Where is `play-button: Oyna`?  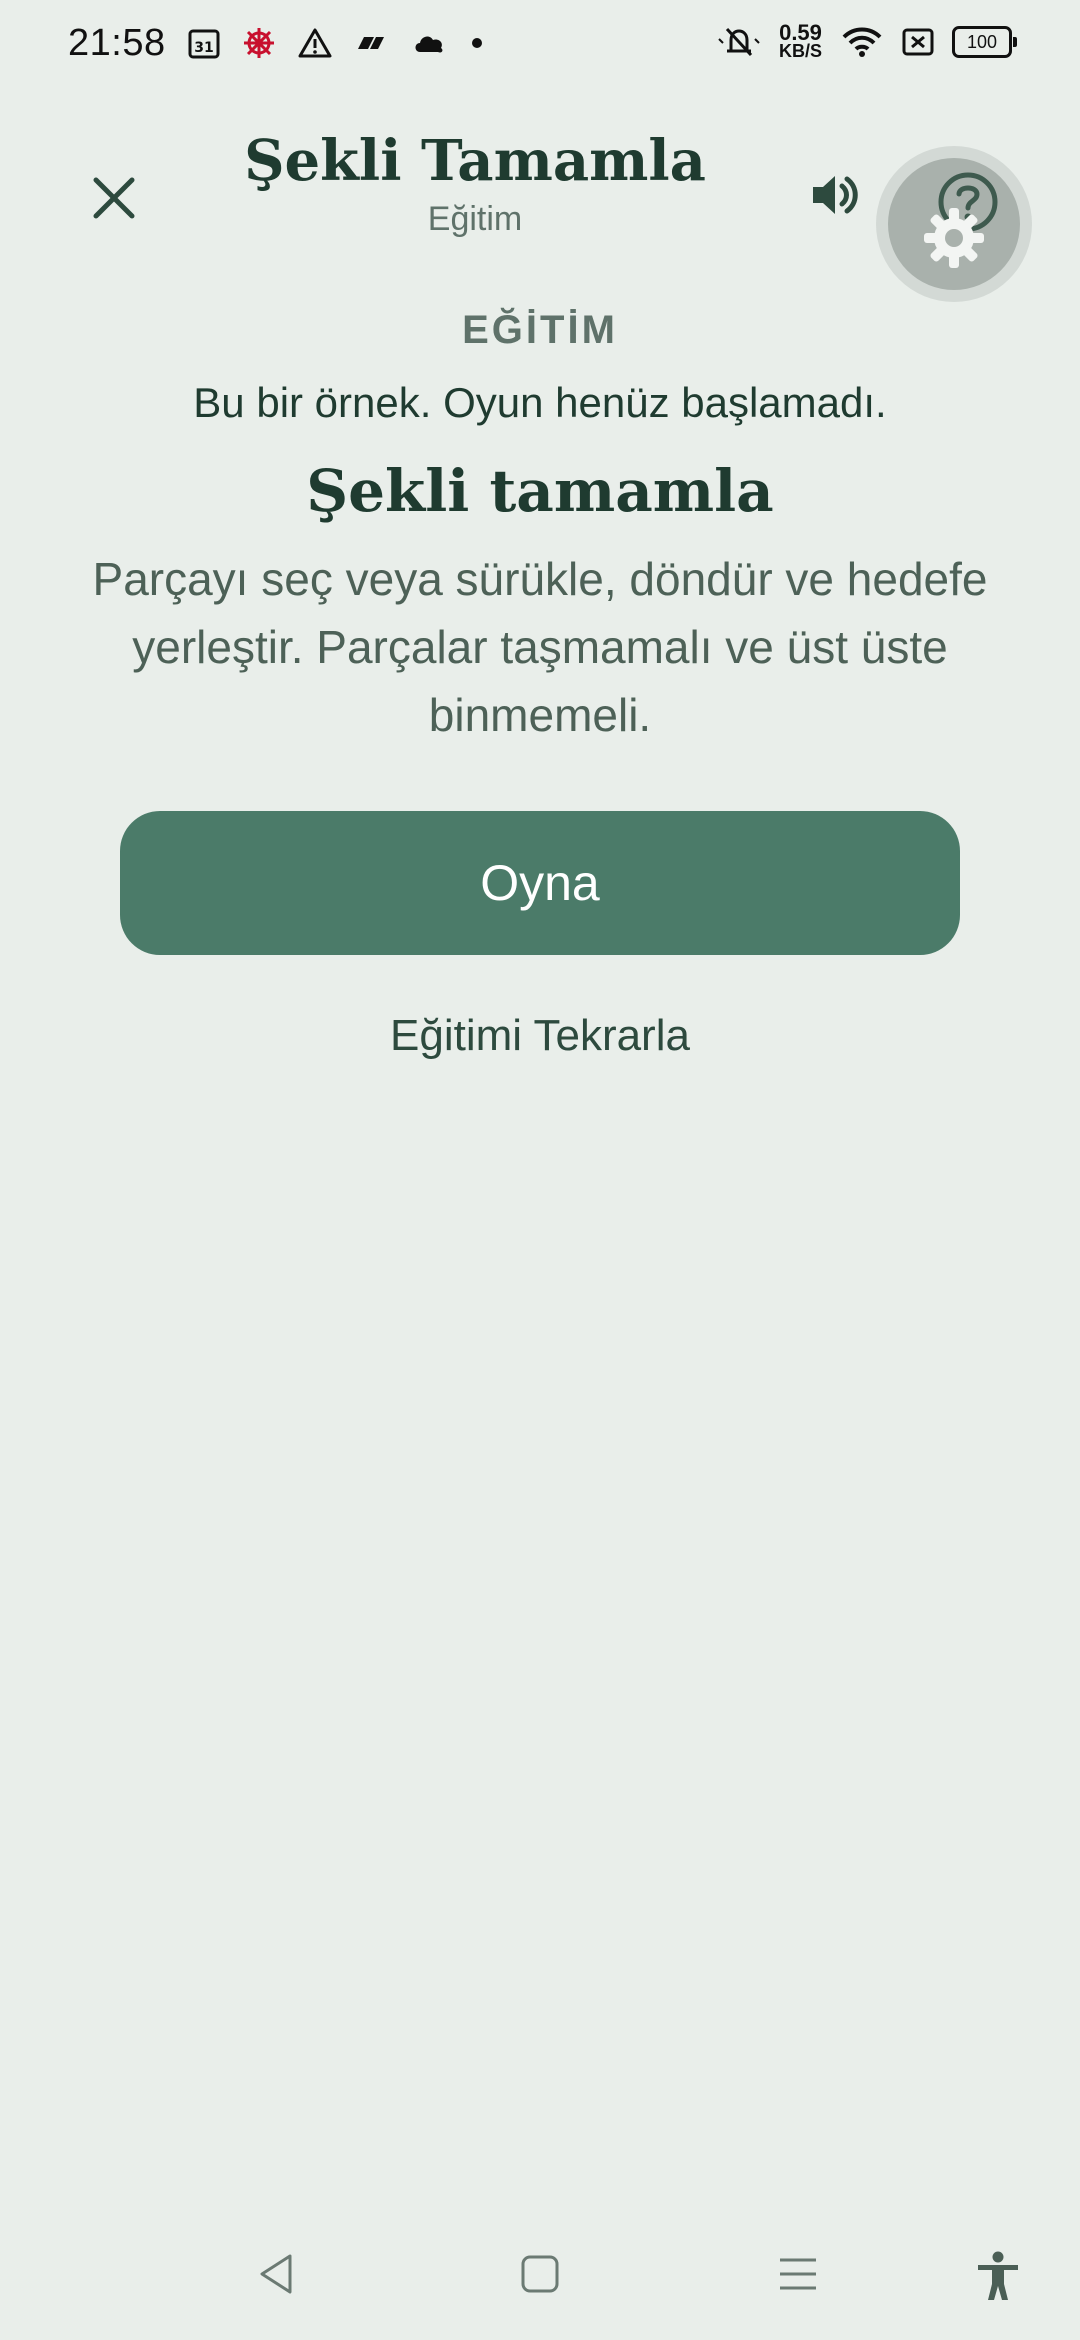 play-button: Oyna is located at coordinates (540, 883).